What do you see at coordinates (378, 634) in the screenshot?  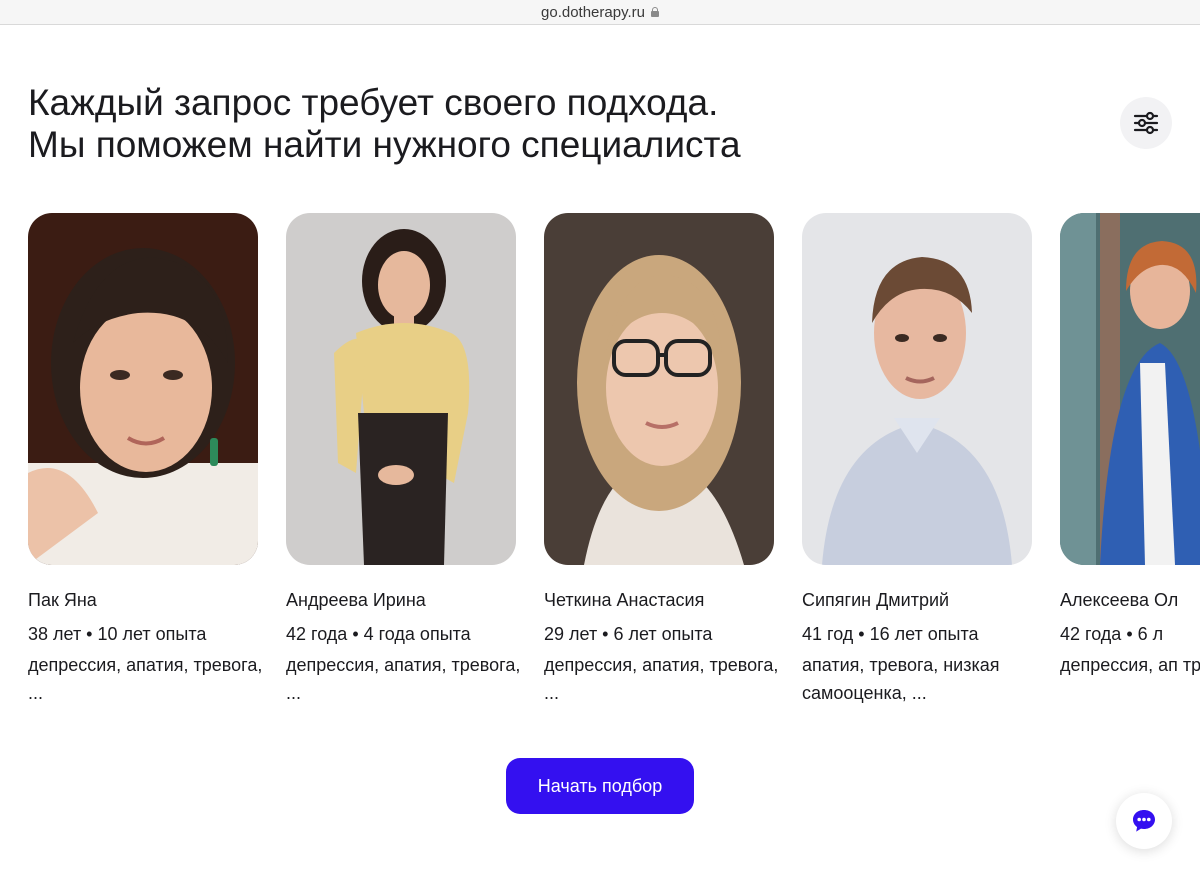 I see `specialist-meta: 42 года • 4 года опыта` at bounding box center [378, 634].